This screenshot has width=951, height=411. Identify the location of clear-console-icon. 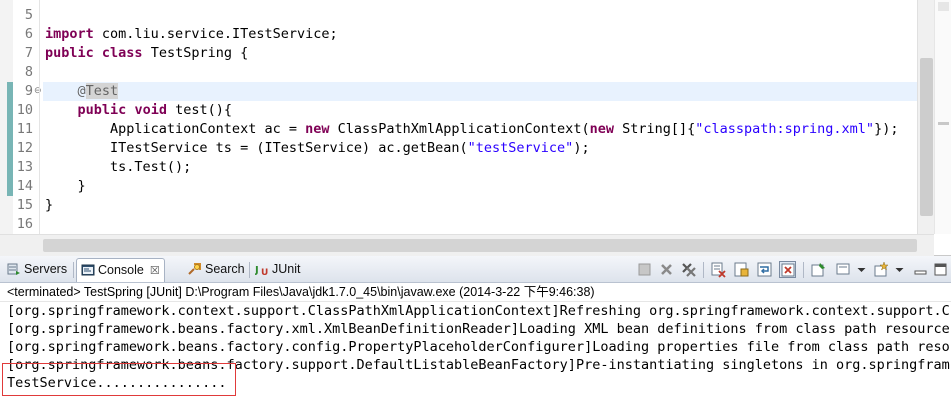
(718, 270).